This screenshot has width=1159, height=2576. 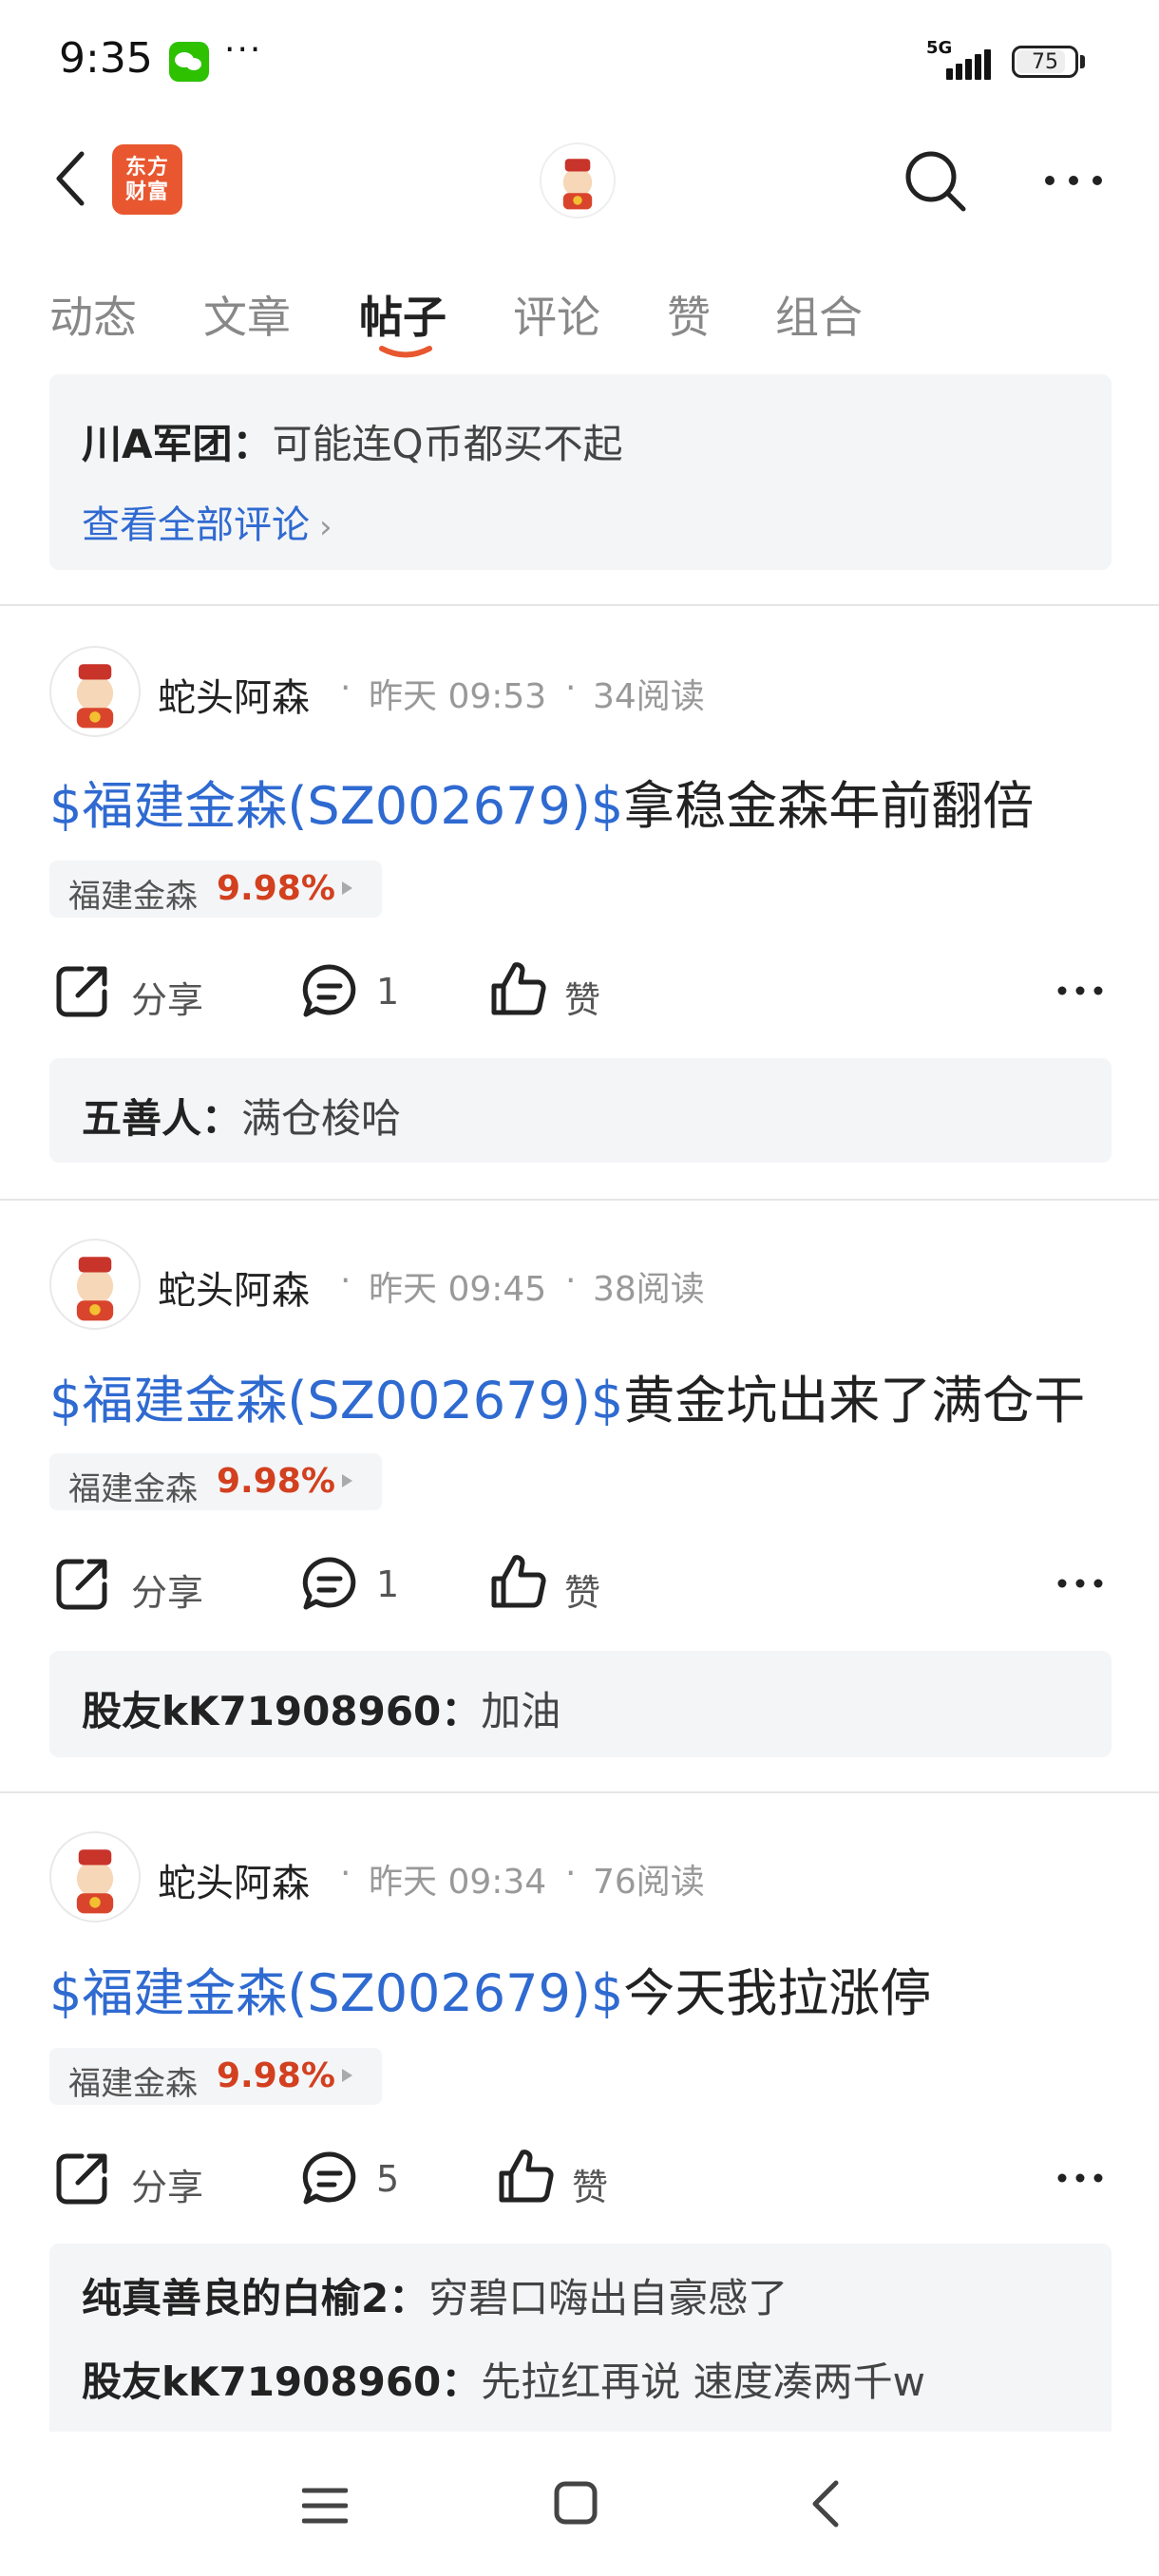 What do you see at coordinates (243, 49) in the screenshot?
I see `more-notifications-icon: ···` at bounding box center [243, 49].